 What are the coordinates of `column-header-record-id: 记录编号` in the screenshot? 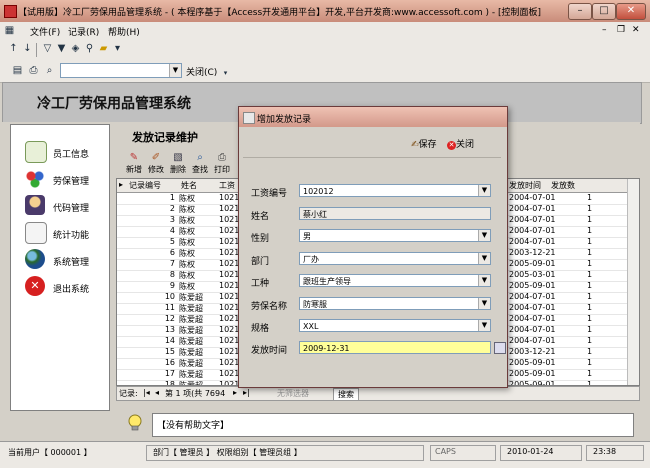 It's located at (145, 185).